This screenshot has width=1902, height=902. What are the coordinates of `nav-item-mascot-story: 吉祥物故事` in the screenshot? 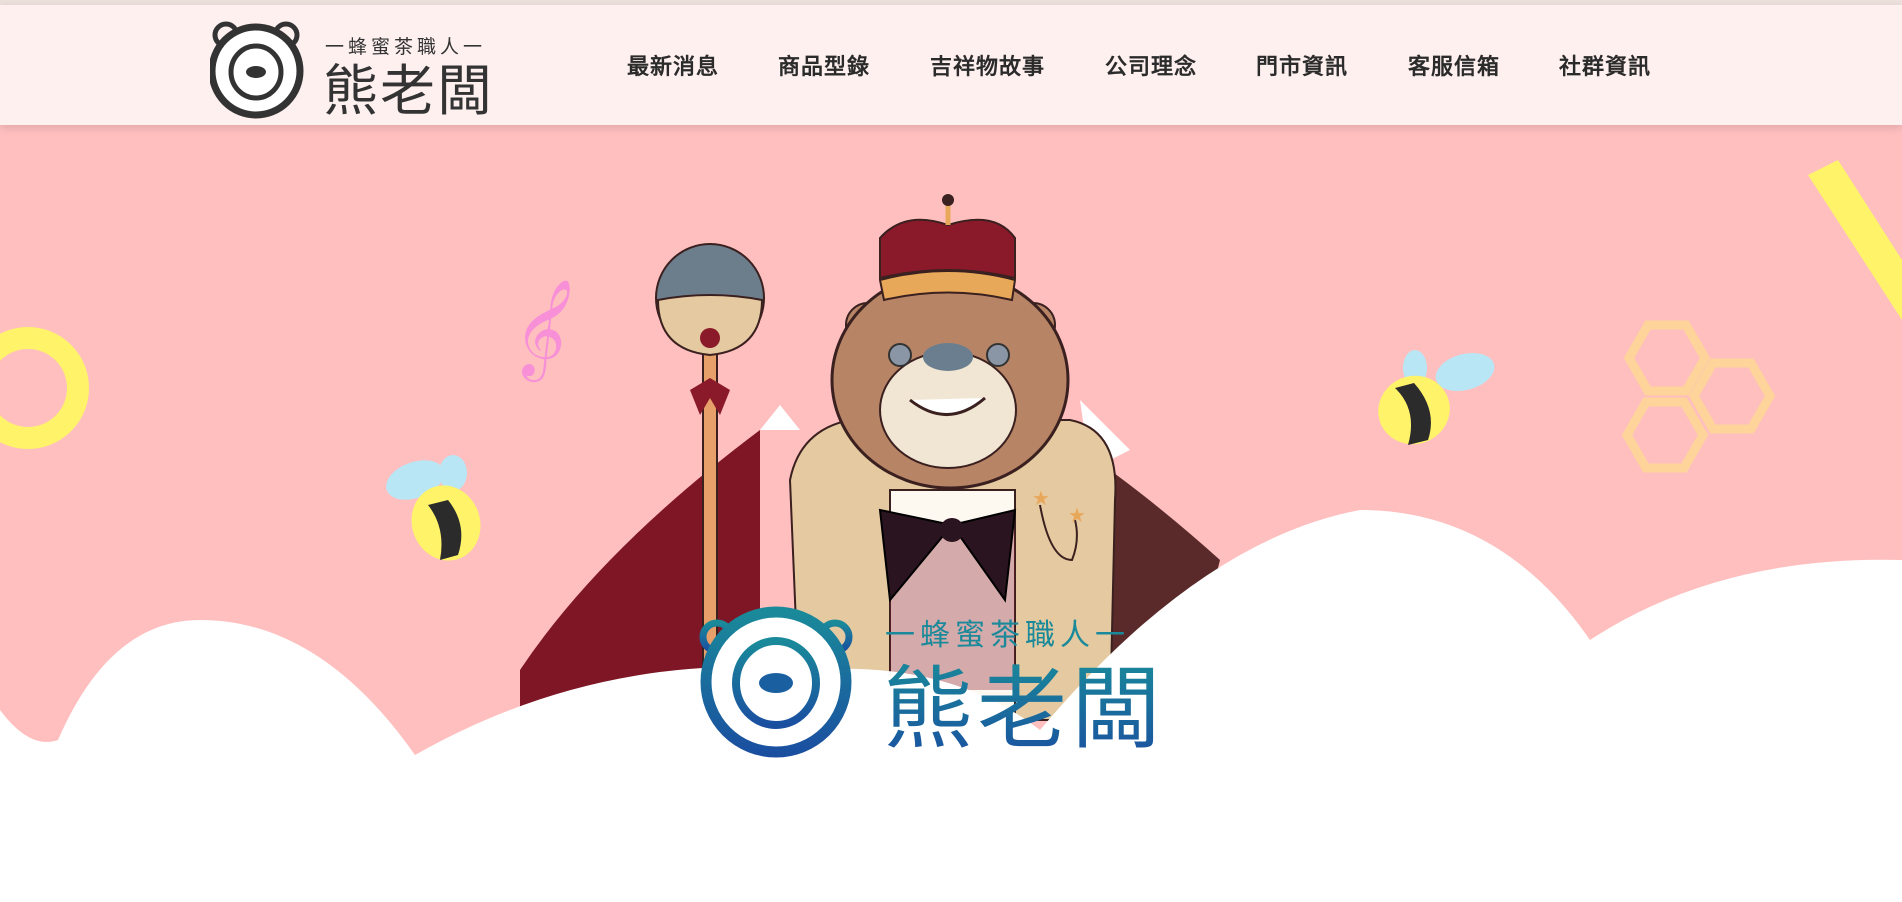 It's located at (987, 65).